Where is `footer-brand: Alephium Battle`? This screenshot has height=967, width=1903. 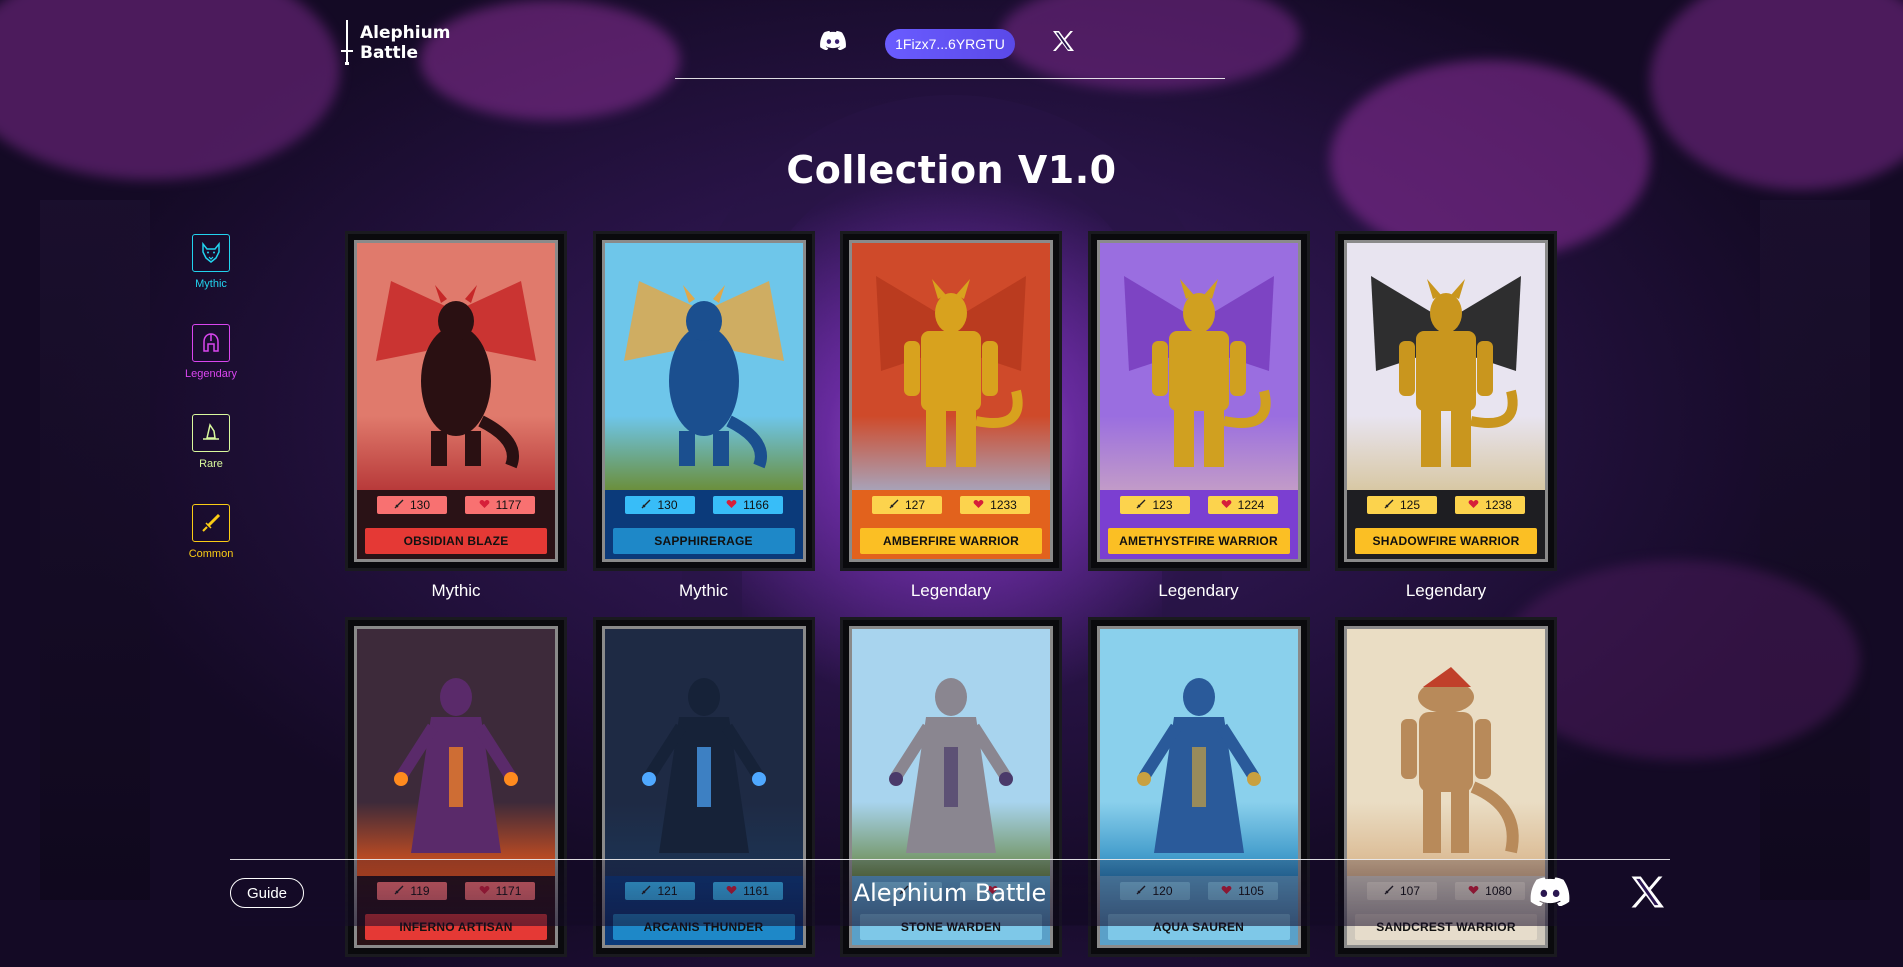
footer-brand: Alephium Battle is located at coordinates (950, 893).